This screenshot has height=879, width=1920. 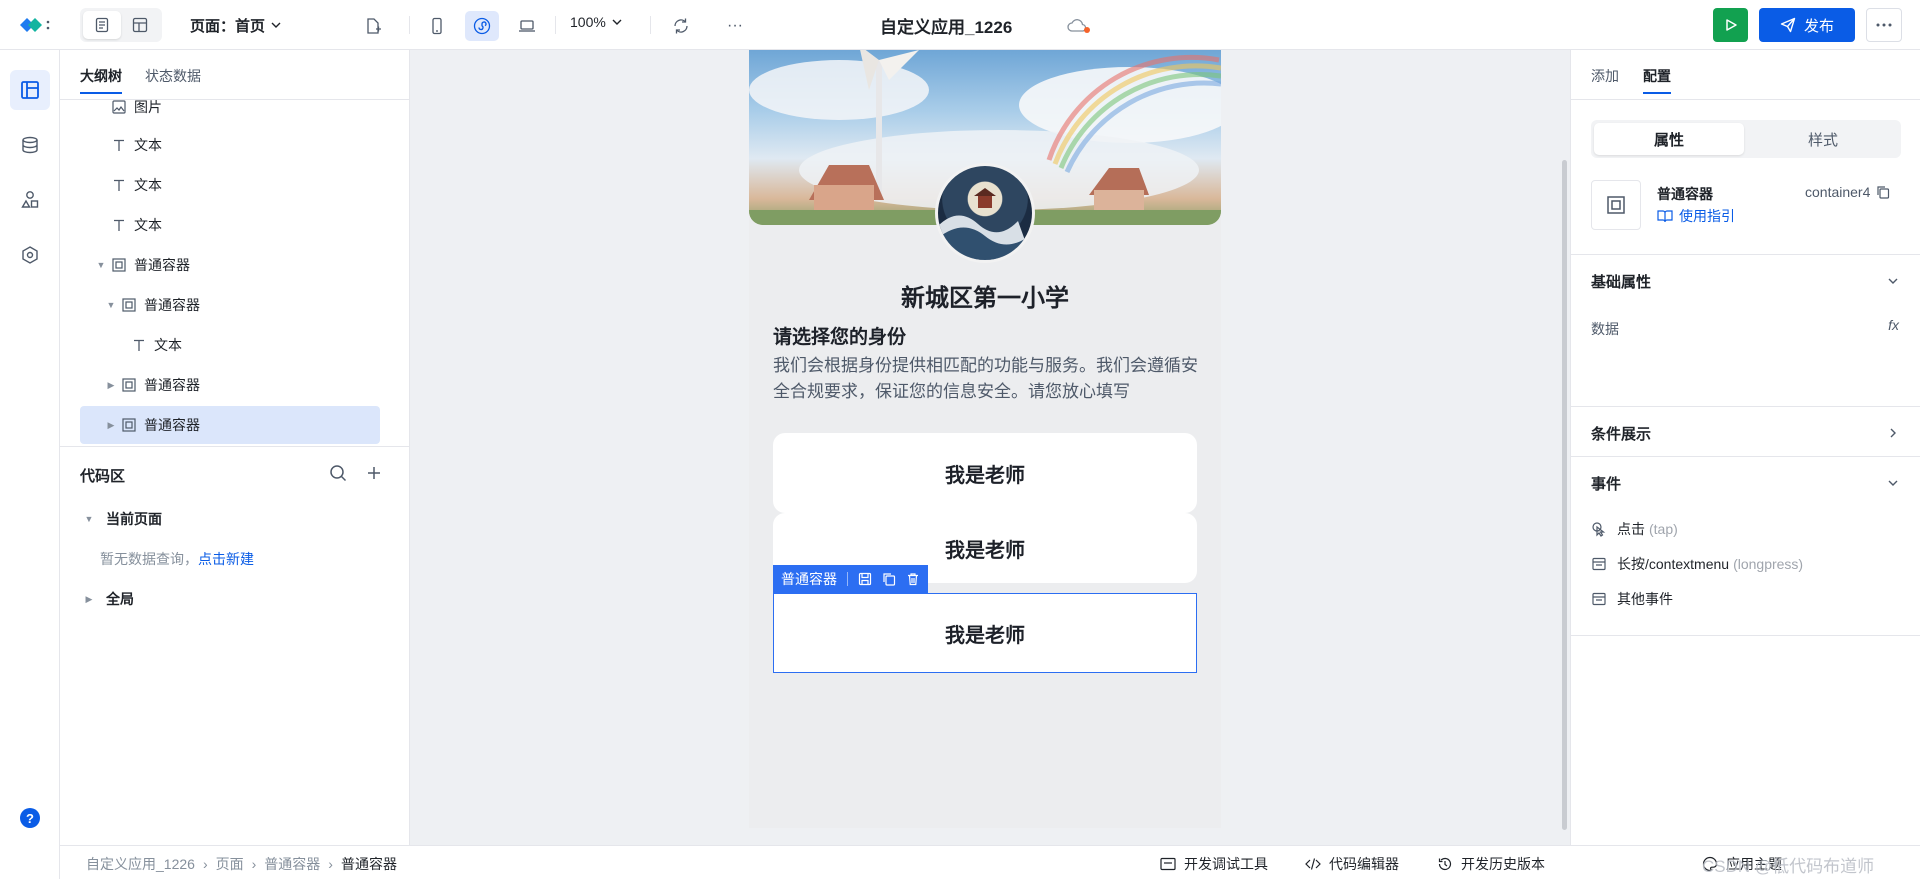 I want to click on breadcrumb-item: 自定义应用_1226, so click(x=140, y=864).